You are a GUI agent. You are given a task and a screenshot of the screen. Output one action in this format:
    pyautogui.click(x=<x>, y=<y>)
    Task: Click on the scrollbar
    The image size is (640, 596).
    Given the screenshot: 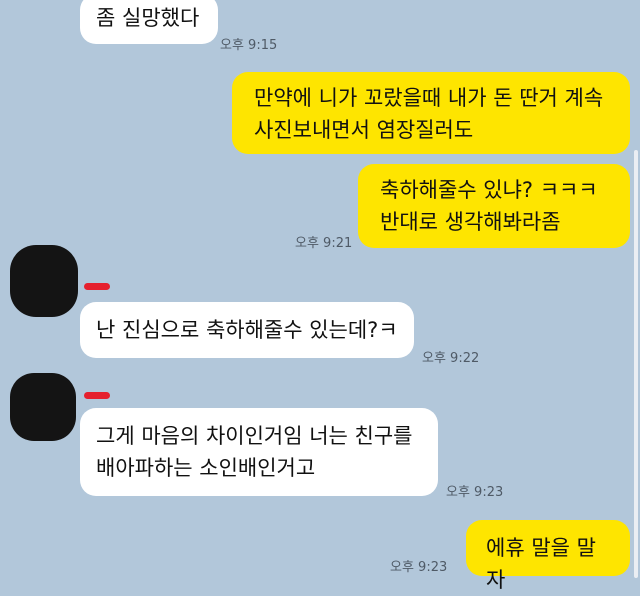 What is the action you would take?
    pyautogui.click(x=636, y=364)
    